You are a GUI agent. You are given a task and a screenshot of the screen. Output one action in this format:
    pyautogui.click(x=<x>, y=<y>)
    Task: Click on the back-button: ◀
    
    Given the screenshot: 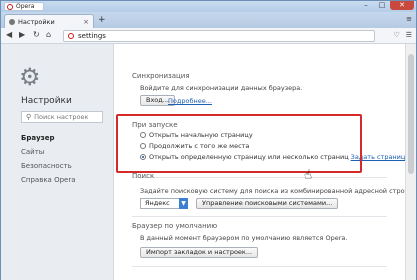 What is the action you would take?
    pyautogui.click(x=9, y=35)
    